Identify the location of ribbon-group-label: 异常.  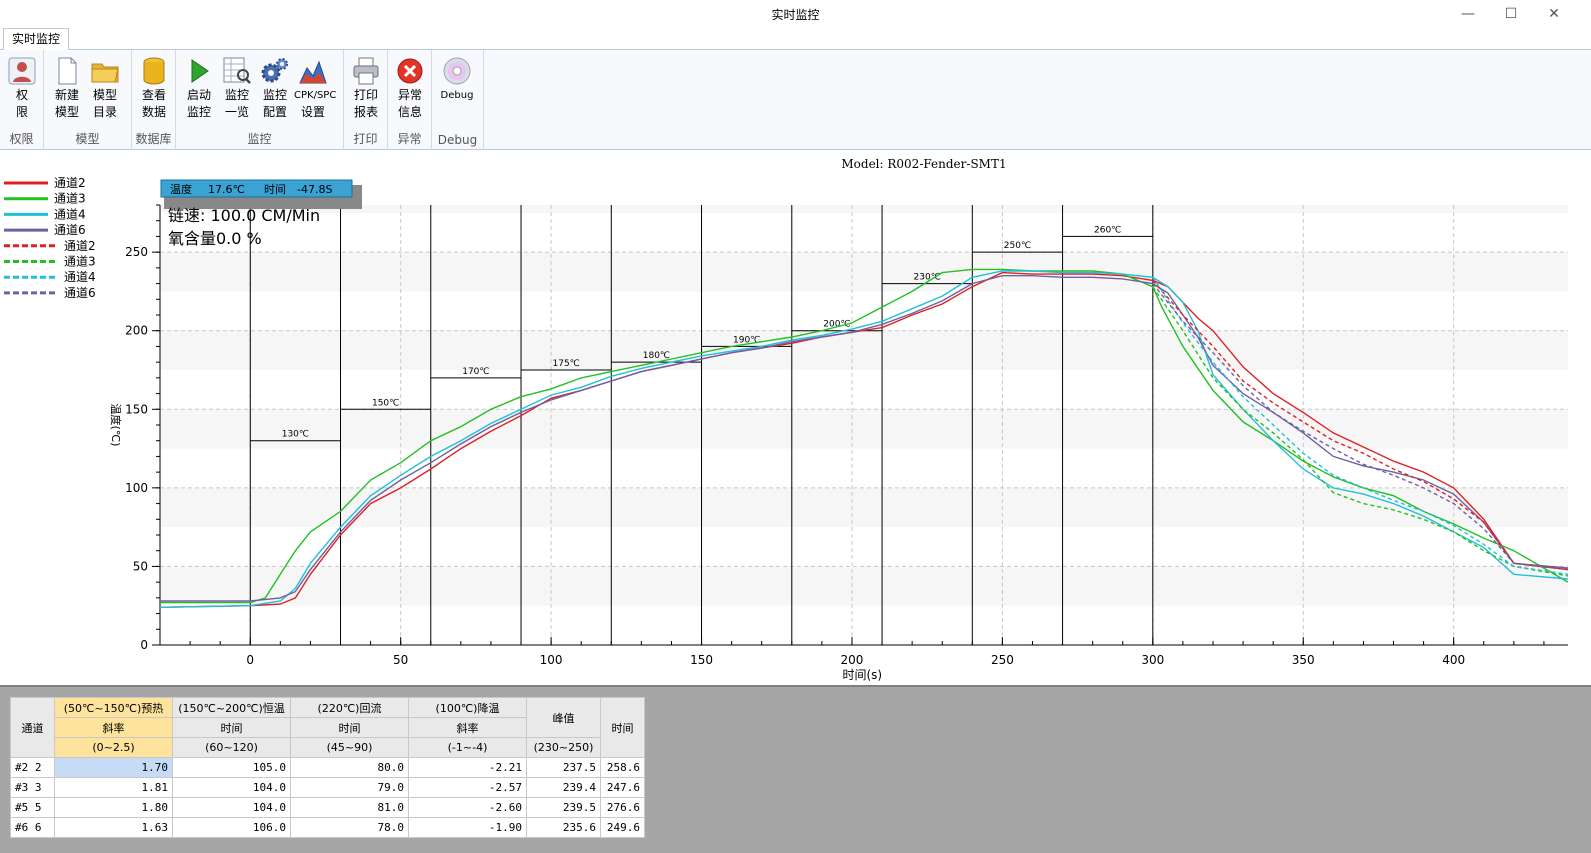
(409, 139).